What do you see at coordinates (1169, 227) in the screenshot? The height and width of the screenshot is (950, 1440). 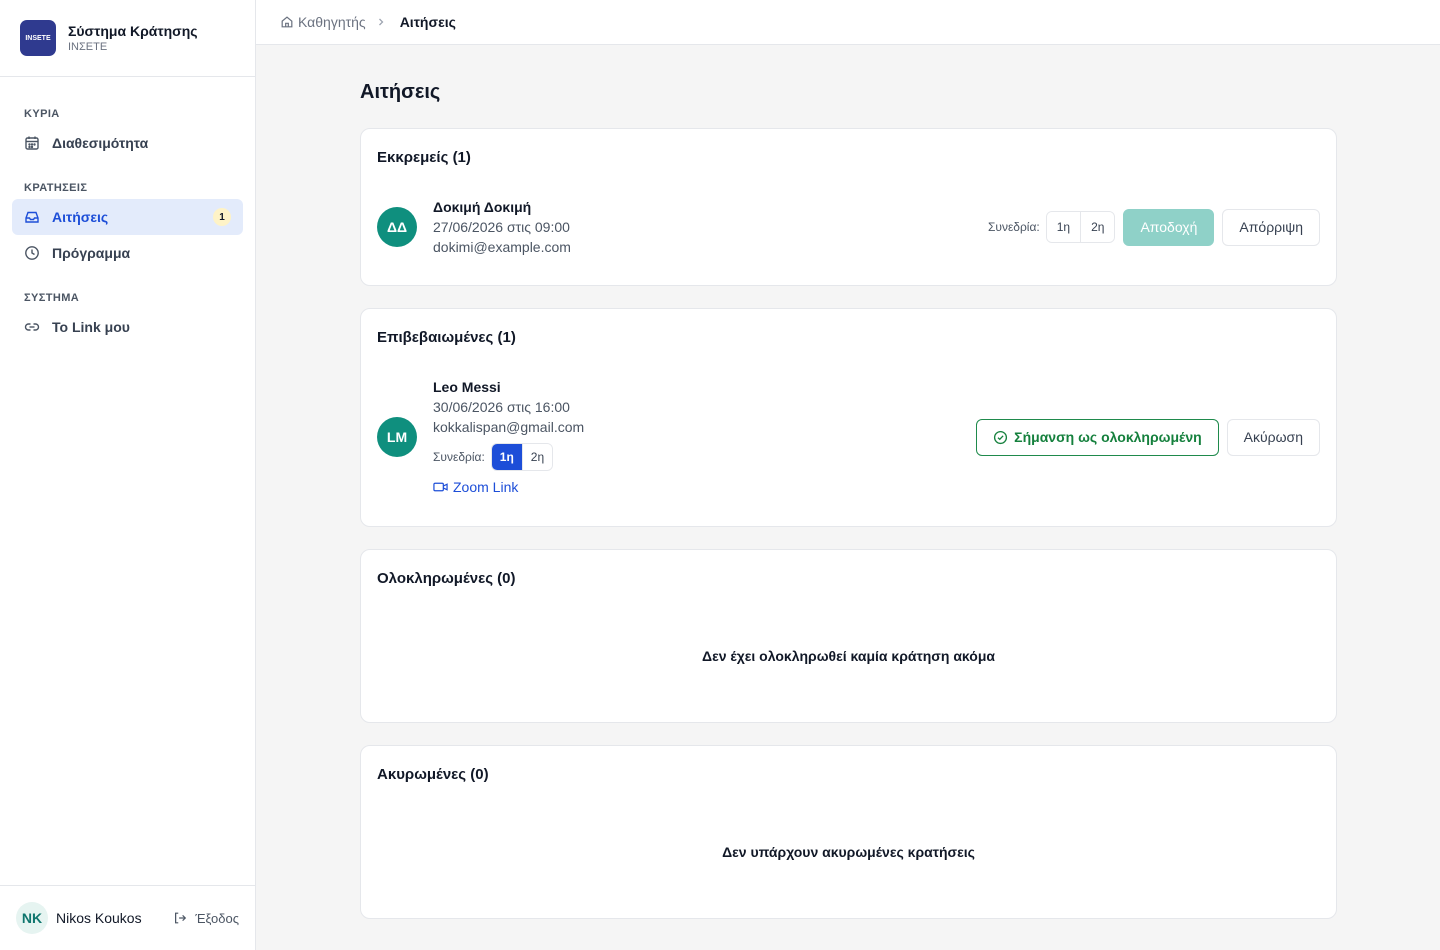 I see `accept-button: Αποδοχή` at bounding box center [1169, 227].